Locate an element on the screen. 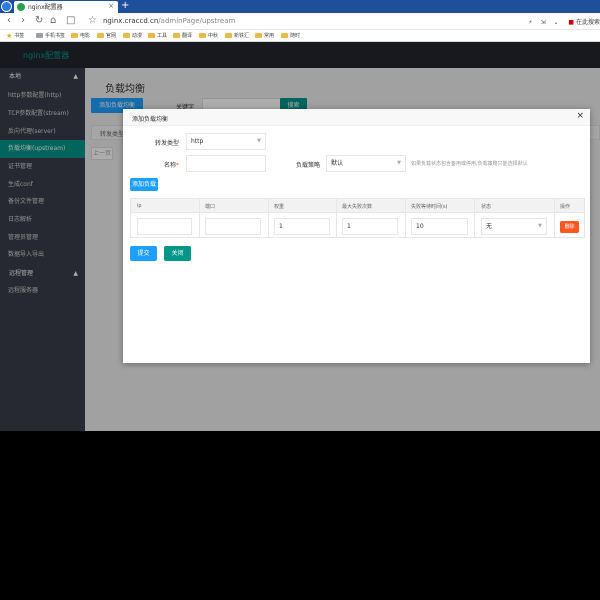  forward-type-select: http ▼ is located at coordinates (226, 141).